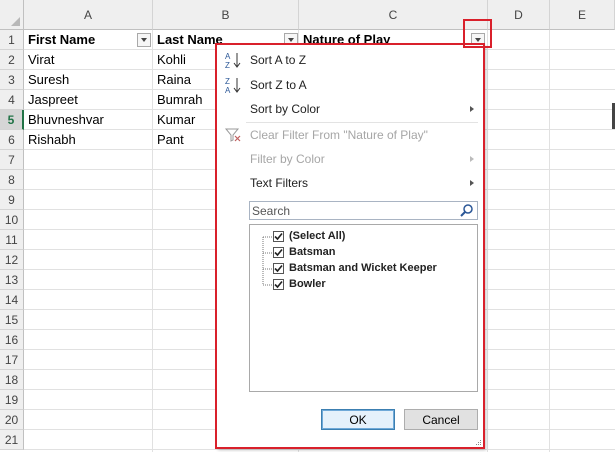 The width and height of the screenshot is (615, 452). What do you see at coordinates (88, 100) in the screenshot?
I see `cell-first-name: Jaspreet` at bounding box center [88, 100].